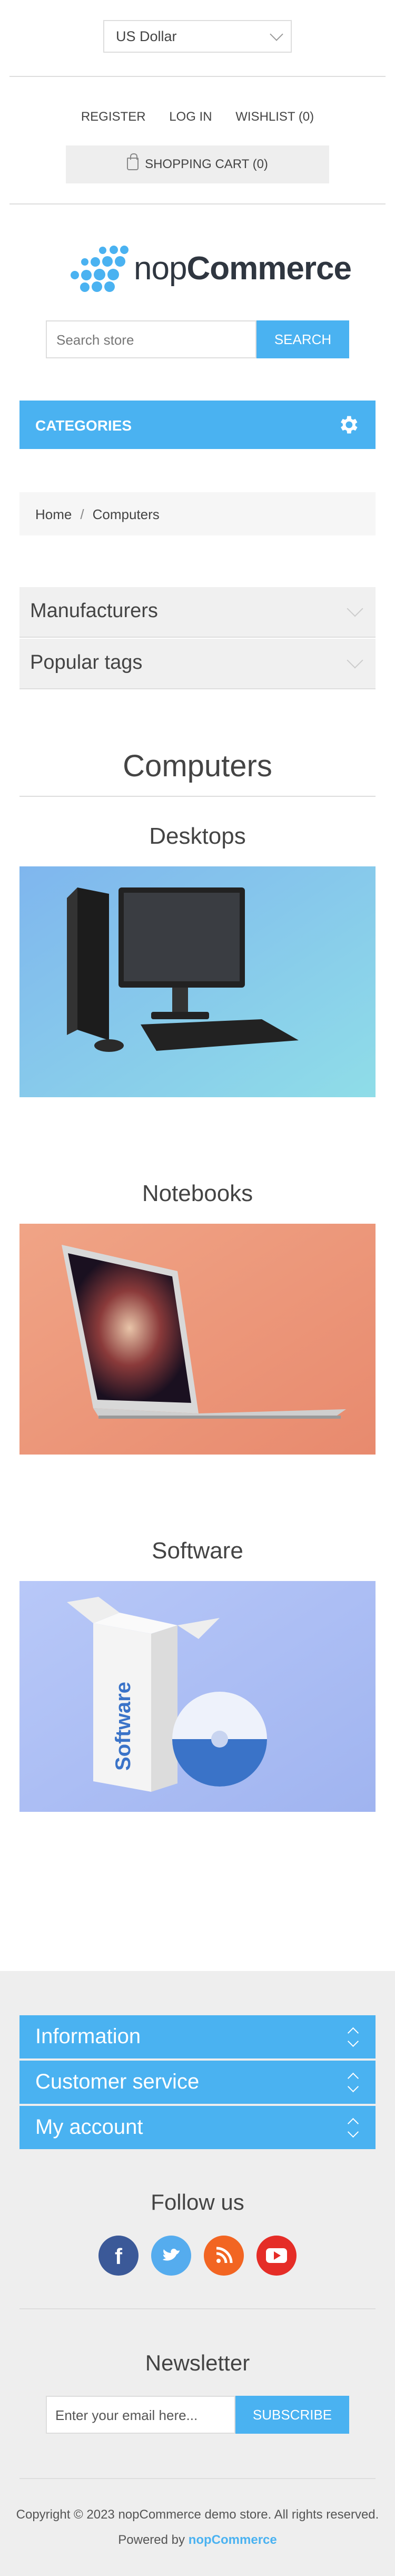 The width and height of the screenshot is (395, 2576). I want to click on subscribe-button: Subscribe, so click(292, 2415).